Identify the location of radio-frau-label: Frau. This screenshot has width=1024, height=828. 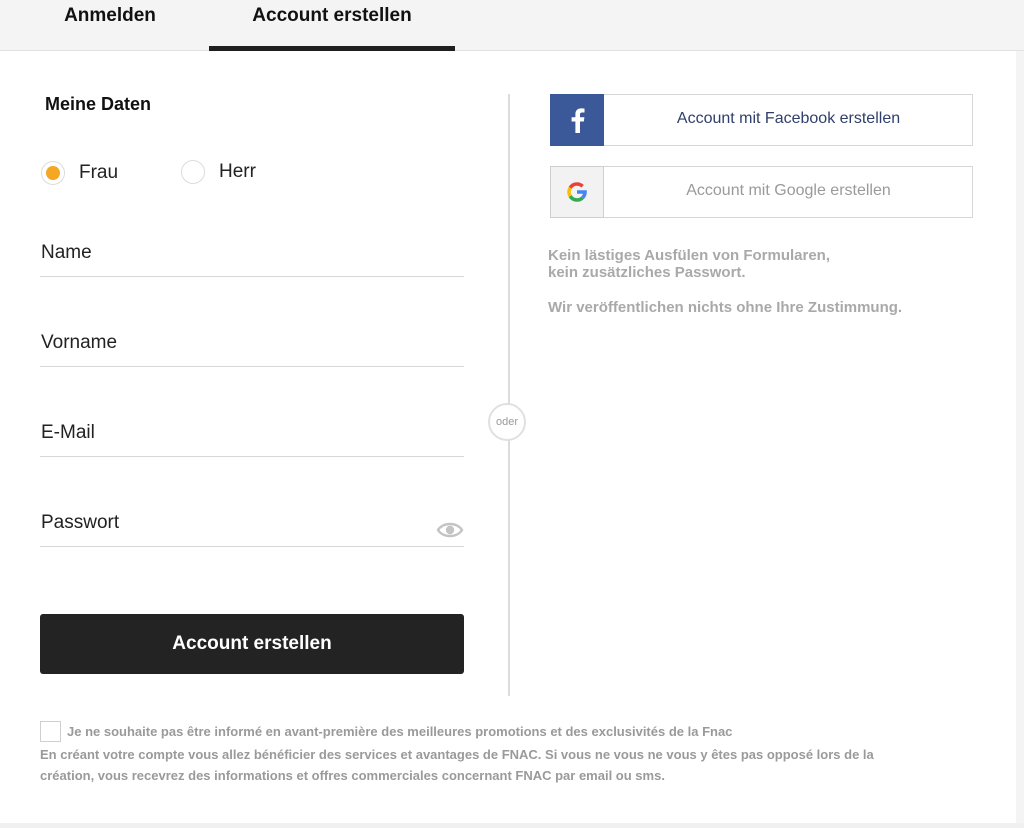
(99, 172).